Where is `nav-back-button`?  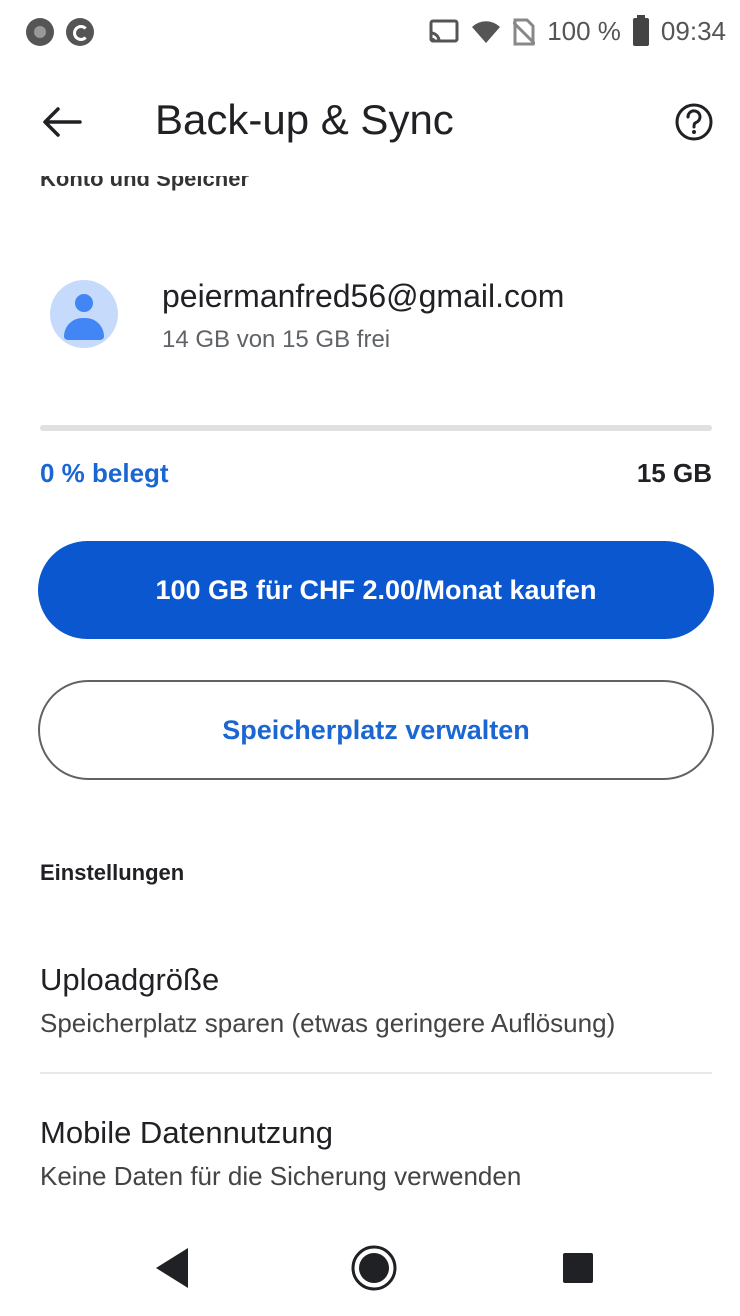
nav-back-button is located at coordinates (172, 1268).